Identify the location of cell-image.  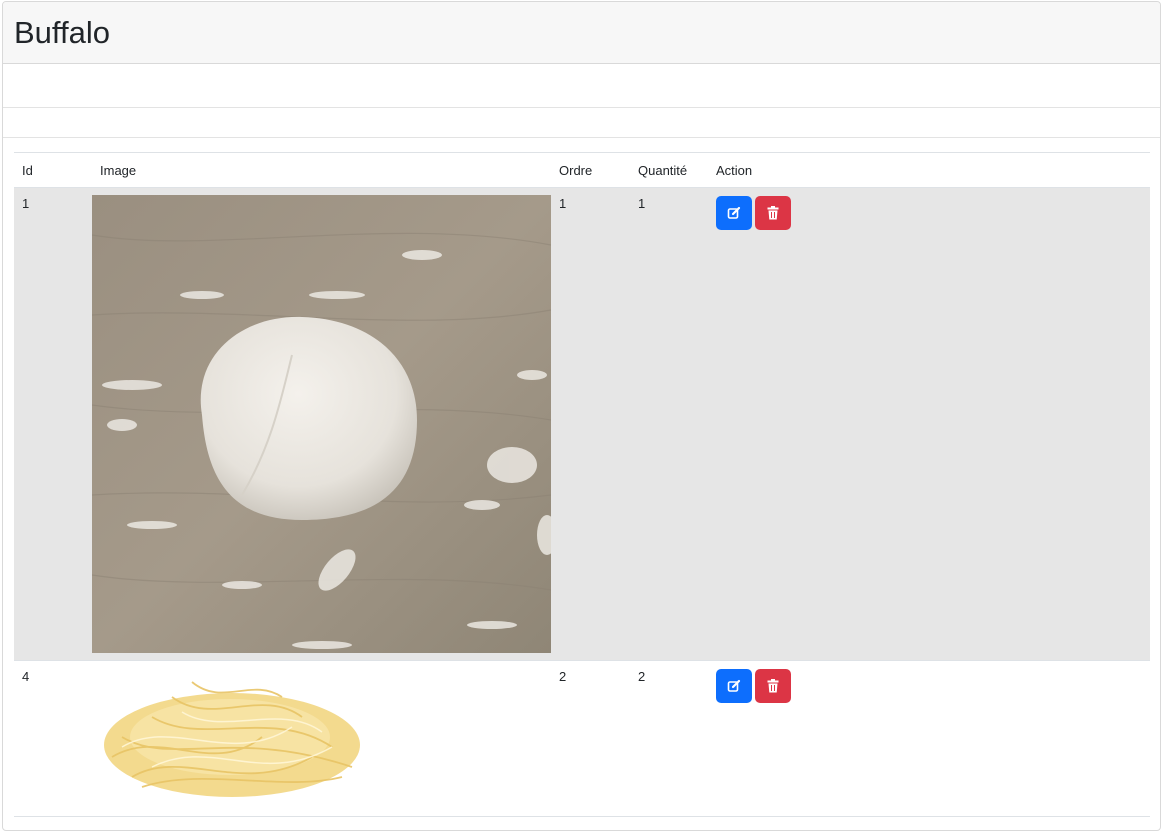
(321, 738).